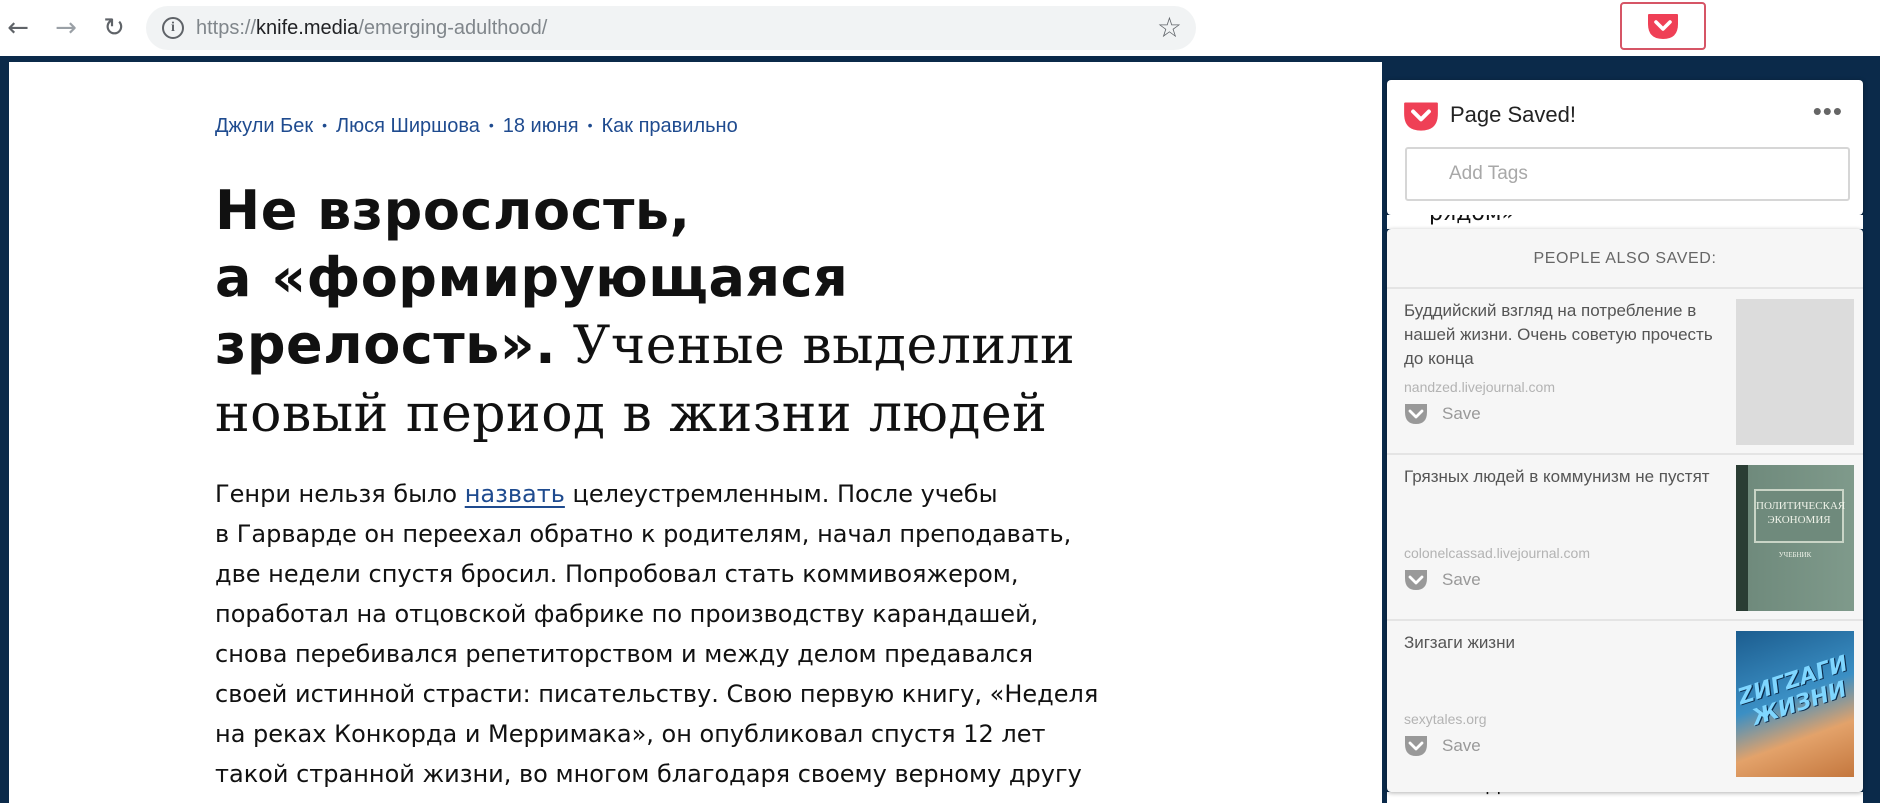 Image resolution: width=1880 pixels, height=803 pixels. Describe the element at coordinates (540, 126) in the screenshot. I see `article-date: 18 июня` at that location.